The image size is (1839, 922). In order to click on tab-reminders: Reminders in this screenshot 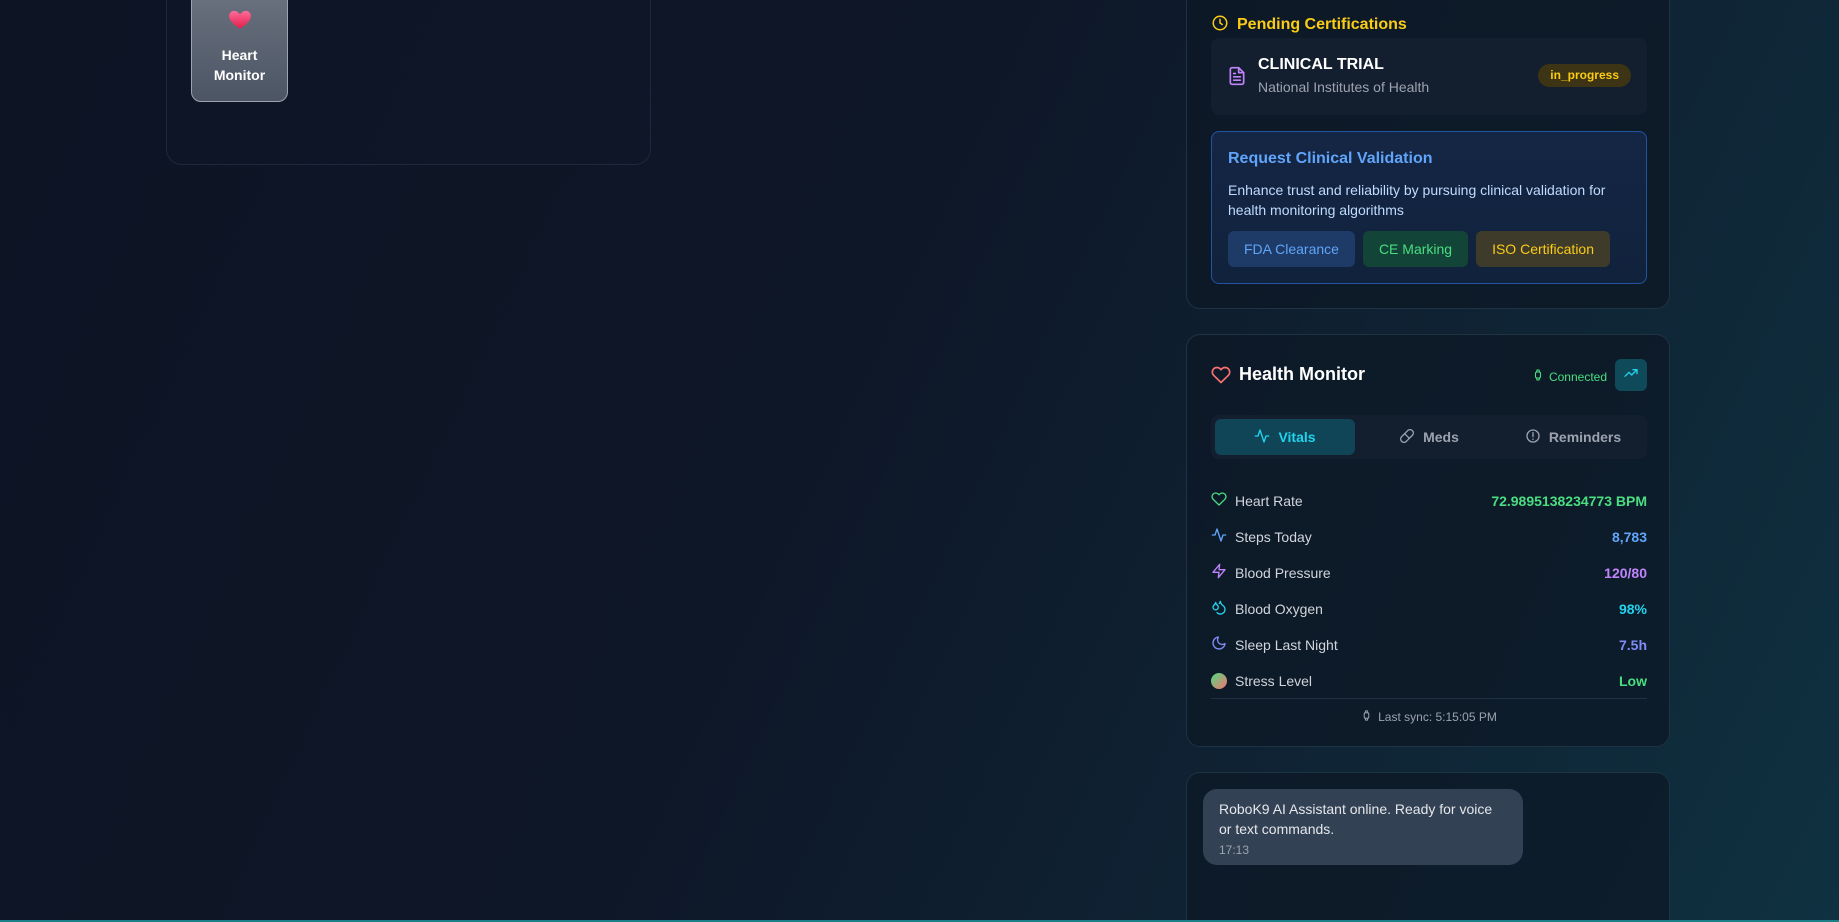, I will do `click(1573, 437)`.